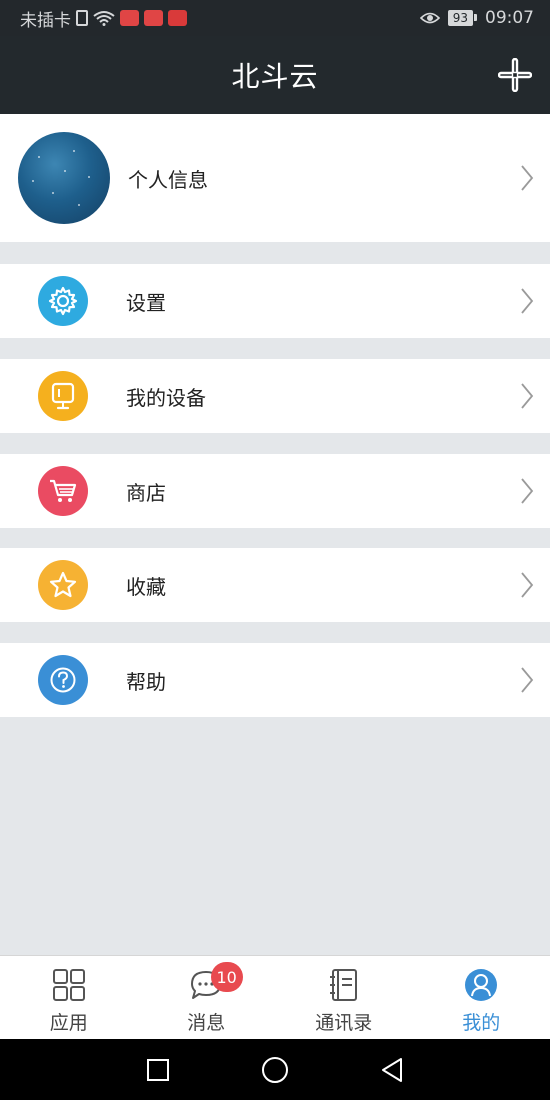 The height and width of the screenshot is (1100, 550). I want to click on status-right: 93 09:07, so click(476, 18).